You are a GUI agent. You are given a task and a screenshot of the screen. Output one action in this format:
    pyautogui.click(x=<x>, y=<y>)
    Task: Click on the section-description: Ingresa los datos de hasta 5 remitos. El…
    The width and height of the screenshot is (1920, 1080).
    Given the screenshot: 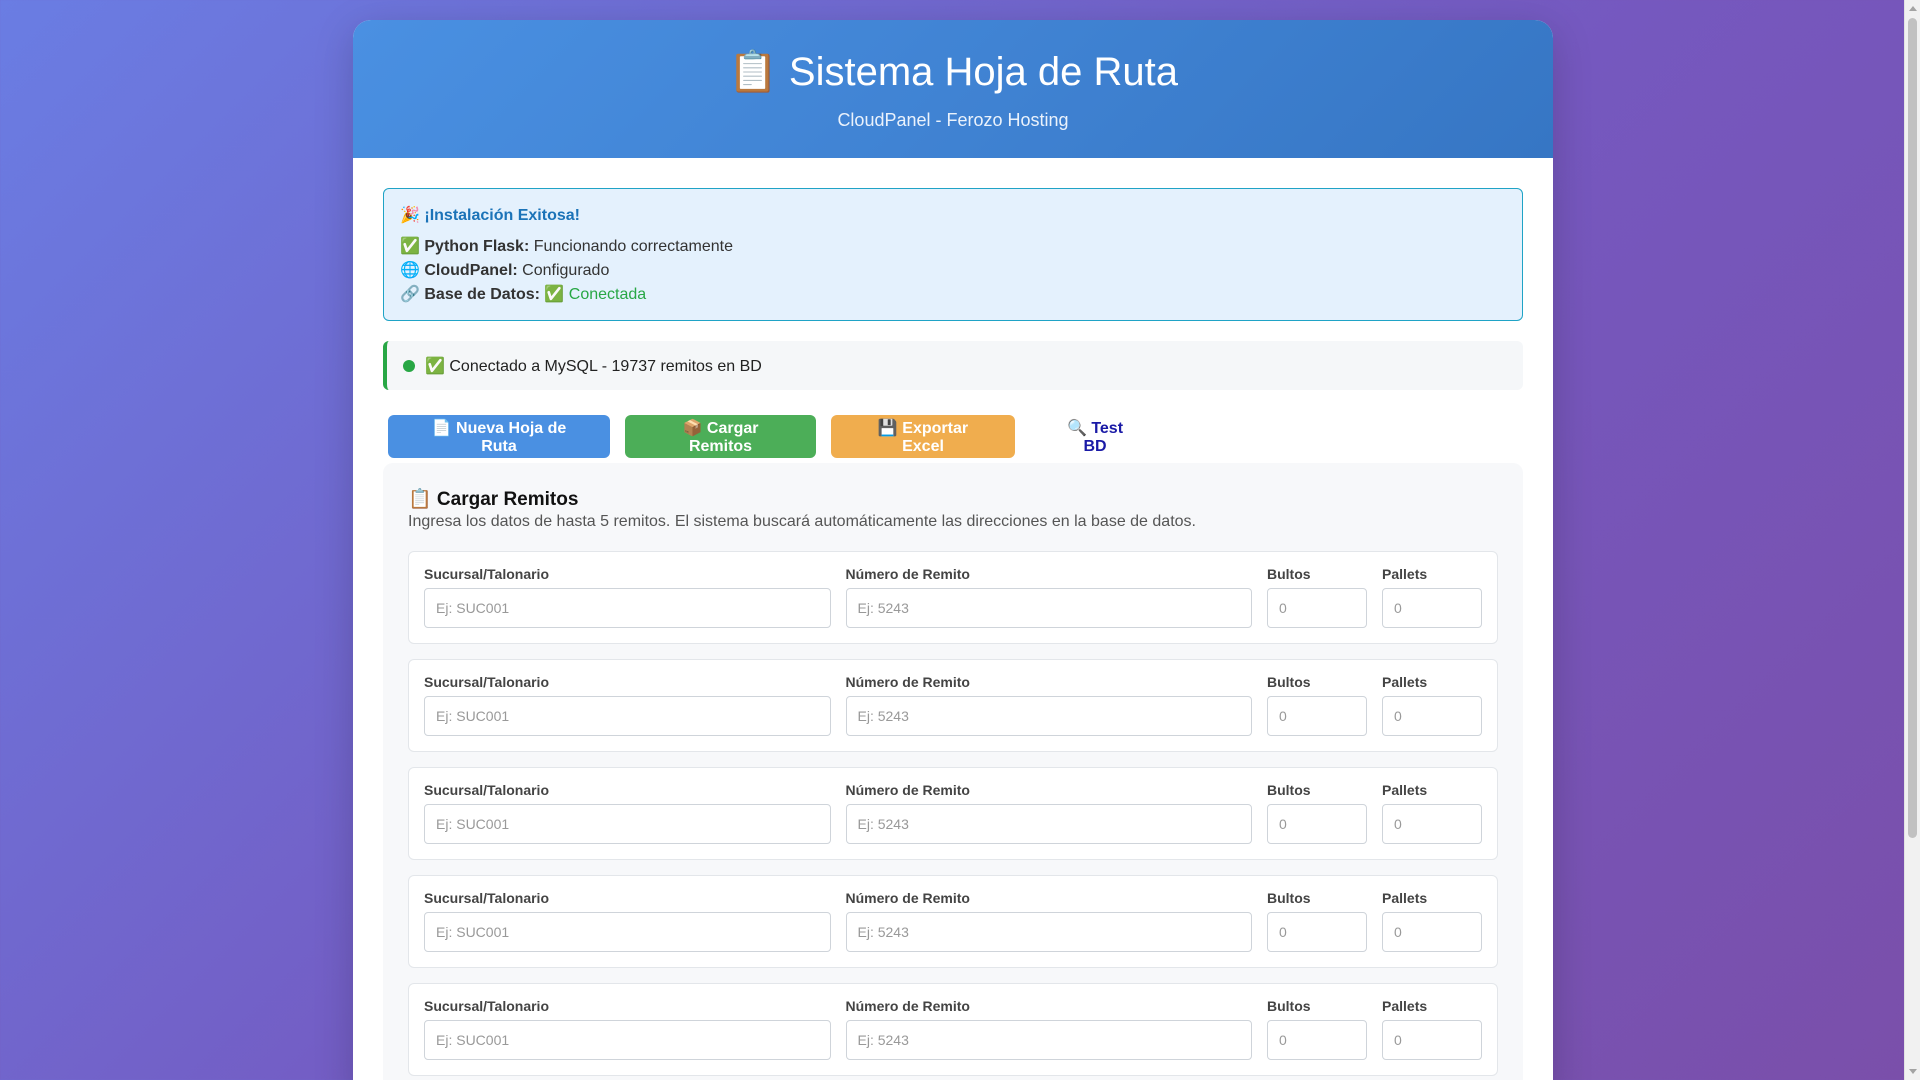 What is the action you would take?
    pyautogui.click(x=802, y=521)
    